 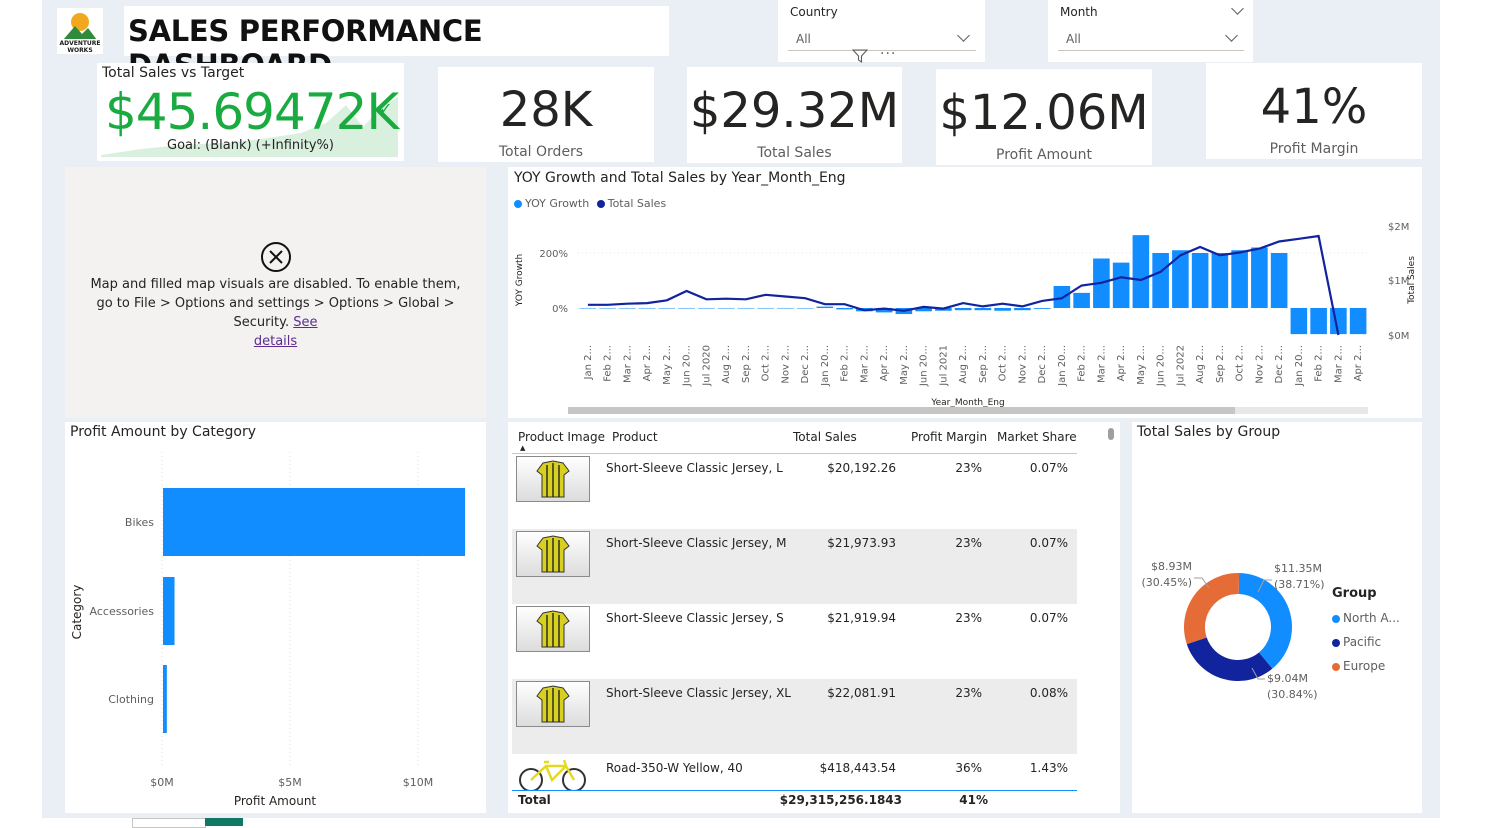 What do you see at coordinates (173, 73) in the screenshot?
I see `kpi-target-label: Total Sales vs Target` at bounding box center [173, 73].